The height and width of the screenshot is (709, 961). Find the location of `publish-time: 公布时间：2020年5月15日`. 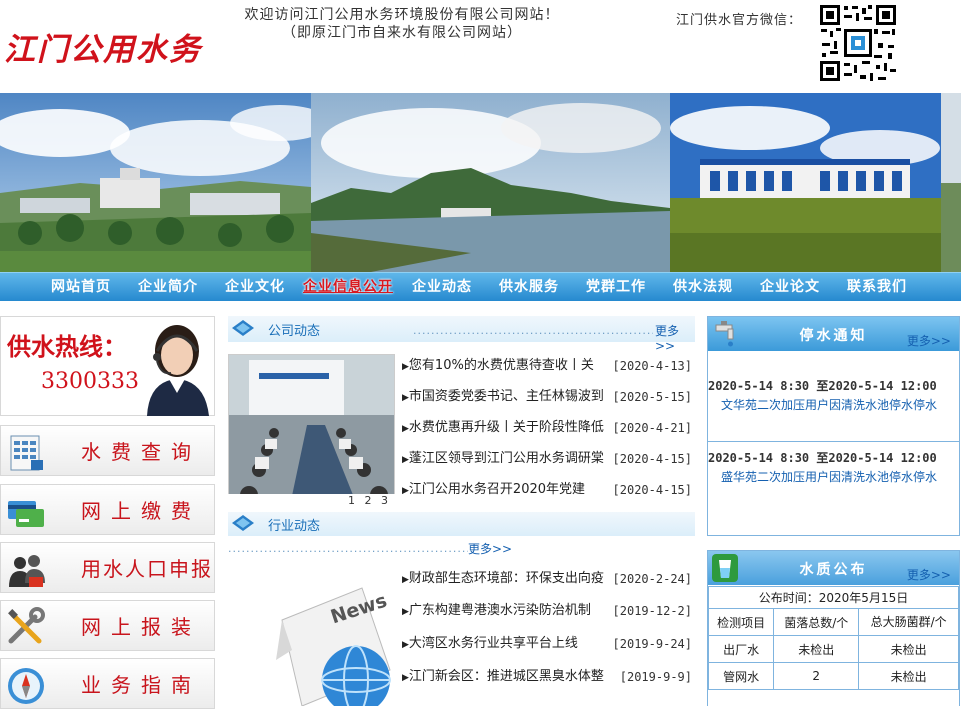

publish-time: 公布时间：2020年5月15日 is located at coordinates (833, 597).